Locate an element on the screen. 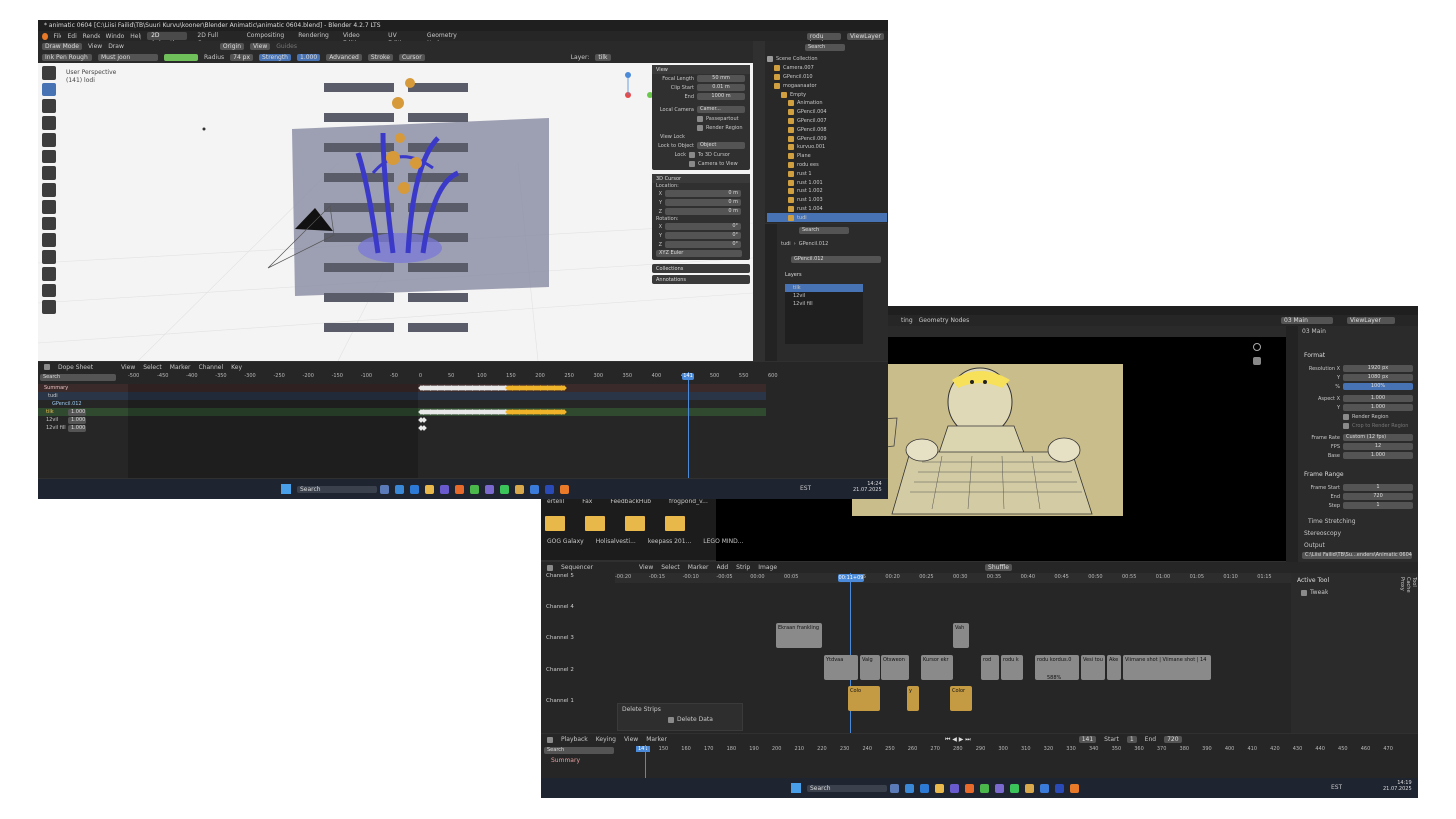 This screenshot has width=1456, height=819. color-swatch is located at coordinates (181, 57).